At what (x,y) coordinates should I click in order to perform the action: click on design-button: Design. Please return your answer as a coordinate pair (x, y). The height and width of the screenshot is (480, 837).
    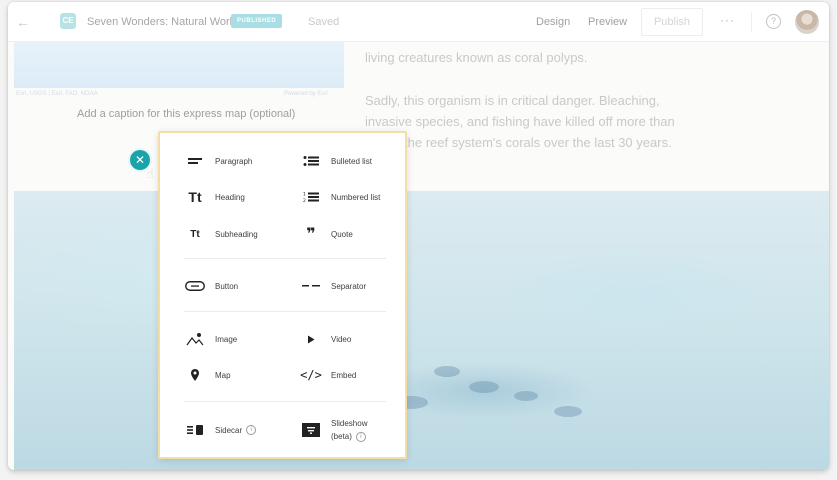
    Looking at the image, I should click on (553, 22).